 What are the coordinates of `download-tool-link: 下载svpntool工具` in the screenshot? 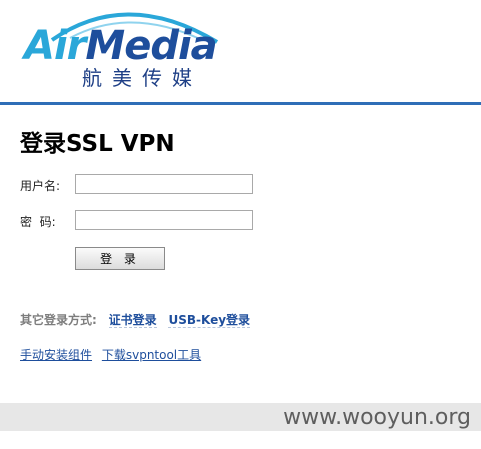 It's located at (151, 355).